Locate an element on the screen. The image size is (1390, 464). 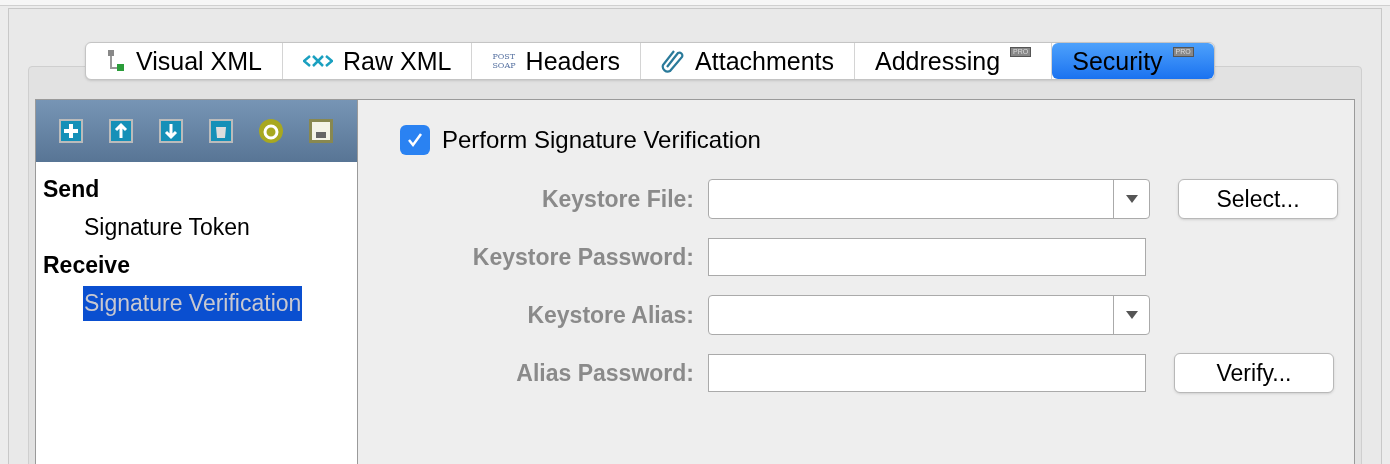
field-label: Alias Password: is located at coordinates (605, 373).